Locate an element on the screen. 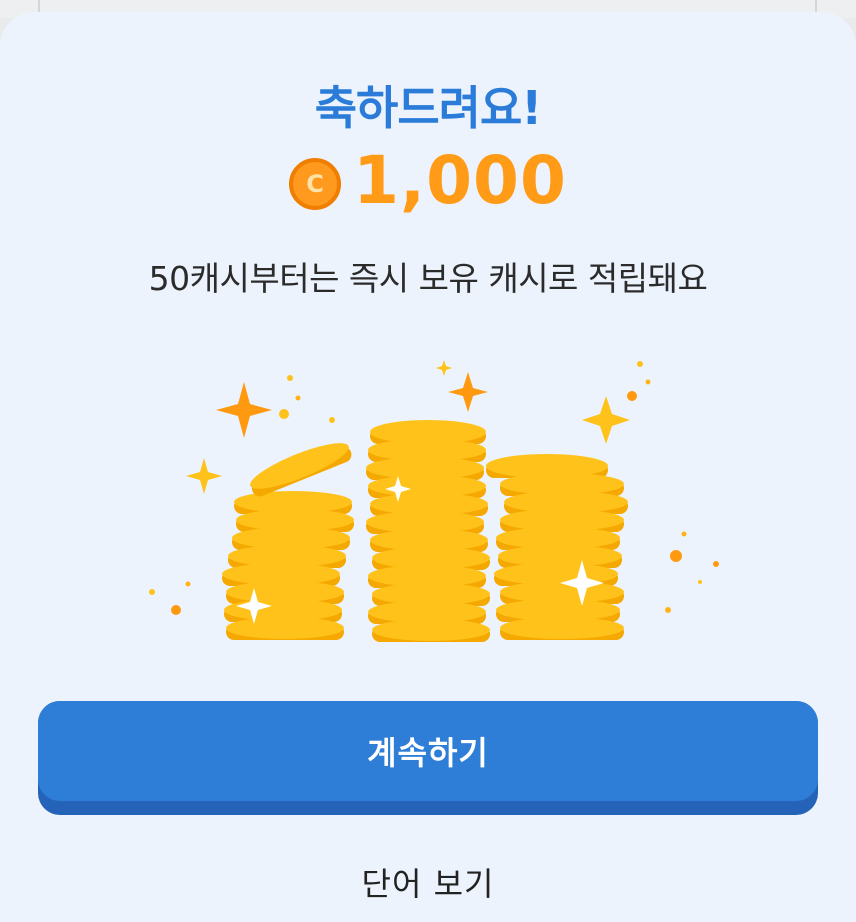  coin-symbol: C is located at coordinates (315, 183).